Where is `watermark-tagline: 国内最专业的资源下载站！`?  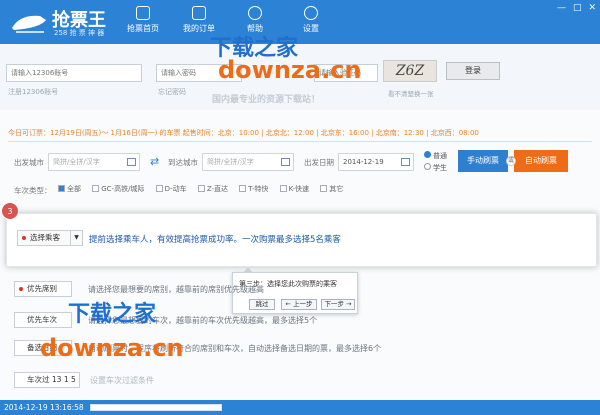
watermark-tagline: 国内最专业的资源下载站！ is located at coordinates (266, 100).